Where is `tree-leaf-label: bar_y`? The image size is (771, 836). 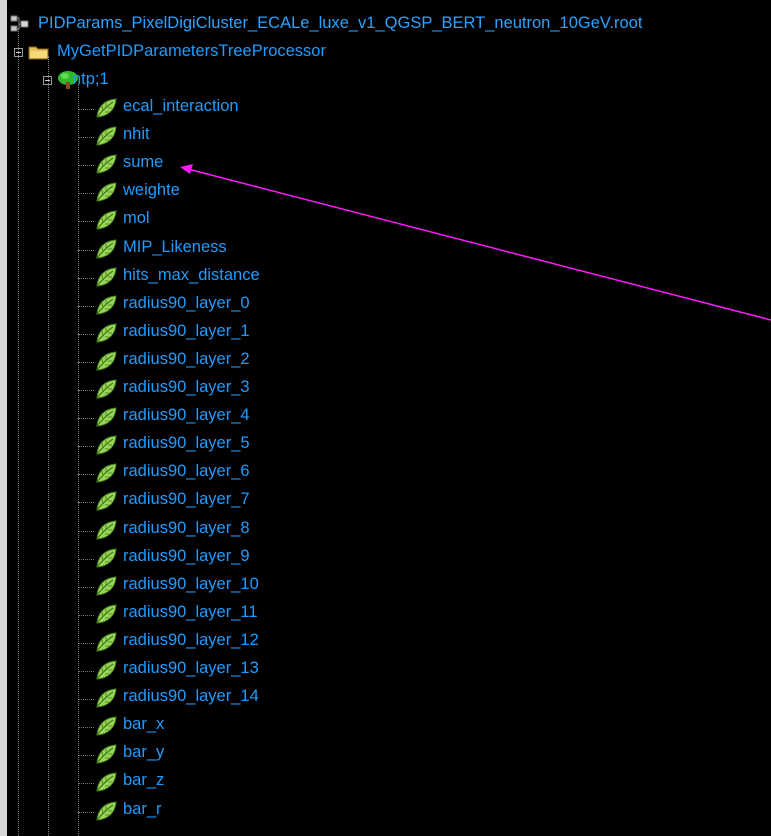 tree-leaf-label: bar_y is located at coordinates (144, 752).